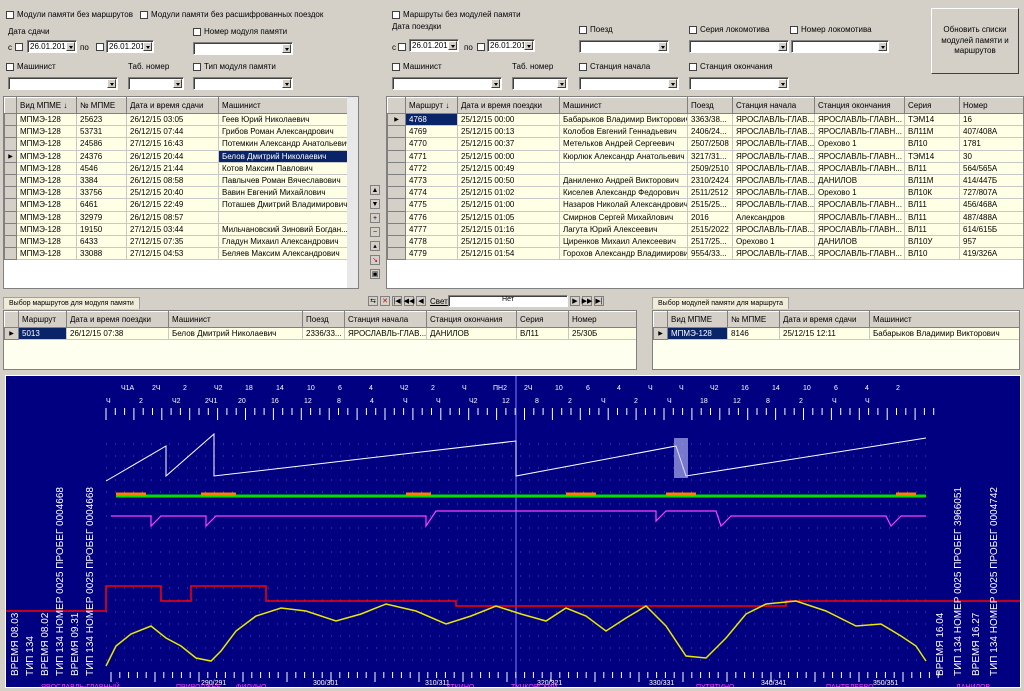 The width and height of the screenshot is (1024, 691). I want to click on table-cell: Гладун Михаил Александрович, so click(284, 241).